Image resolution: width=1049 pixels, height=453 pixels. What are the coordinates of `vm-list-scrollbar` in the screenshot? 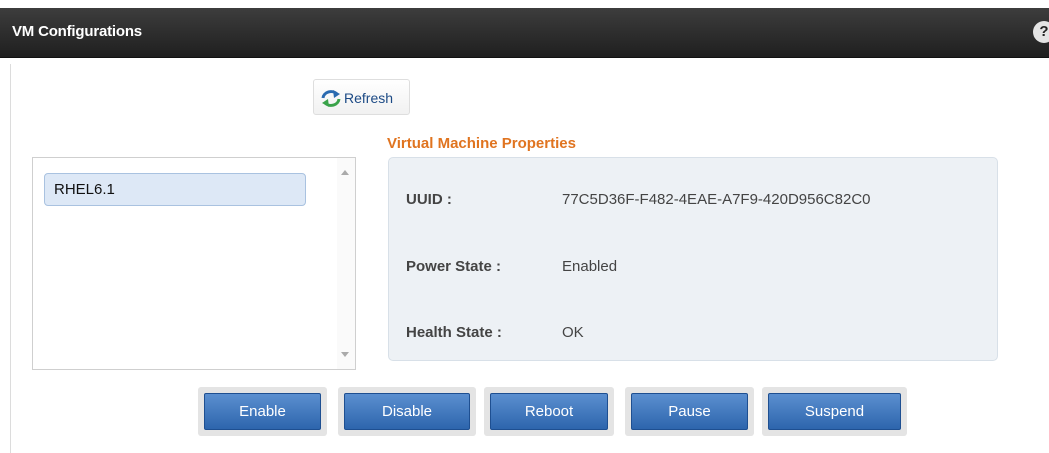 It's located at (346, 263).